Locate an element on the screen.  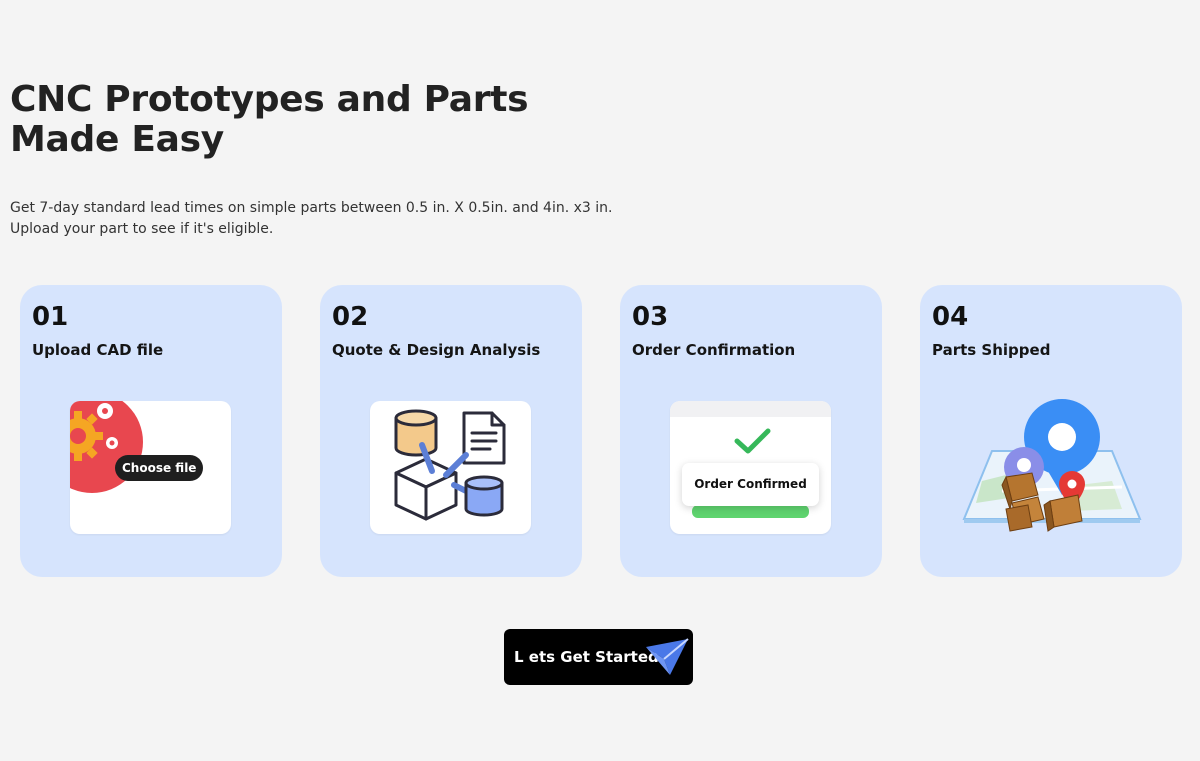
step-card-shipped: 04 Parts Shipped is located at coordinates (1051, 431).